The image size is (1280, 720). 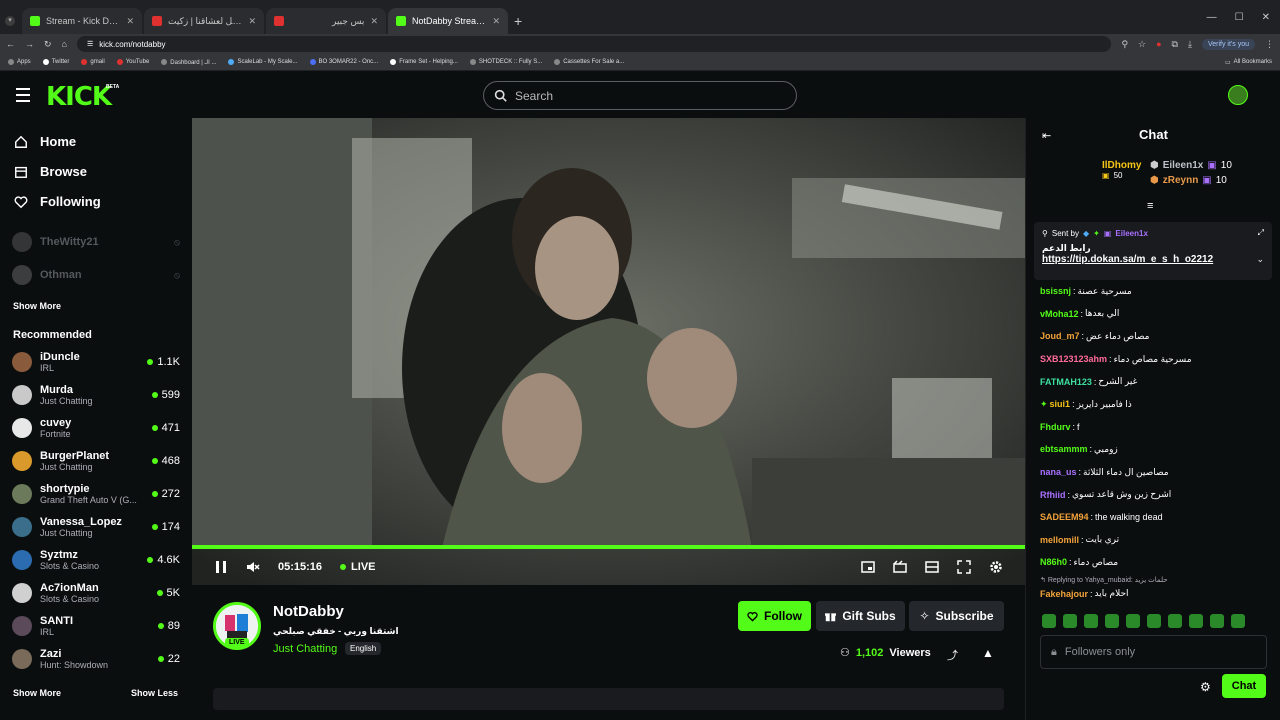 What do you see at coordinates (93, 62) in the screenshot?
I see `bookmark-item: gmail` at bounding box center [93, 62].